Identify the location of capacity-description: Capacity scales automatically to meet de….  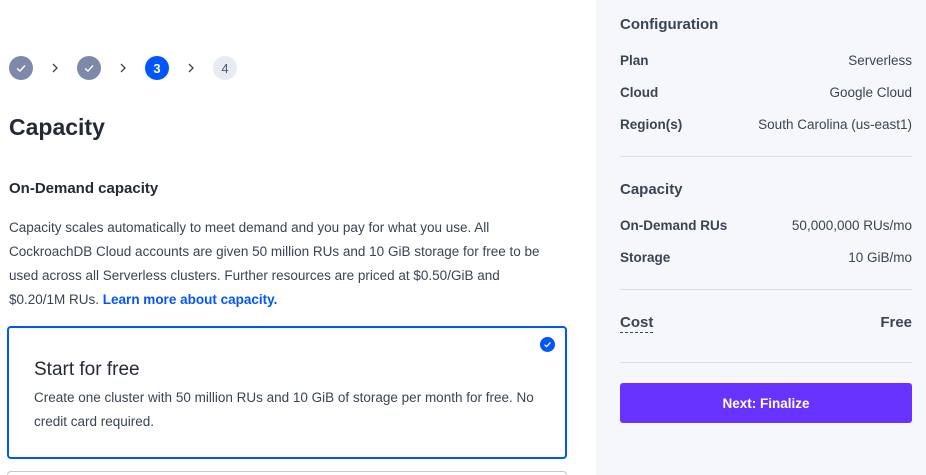
(284, 264).